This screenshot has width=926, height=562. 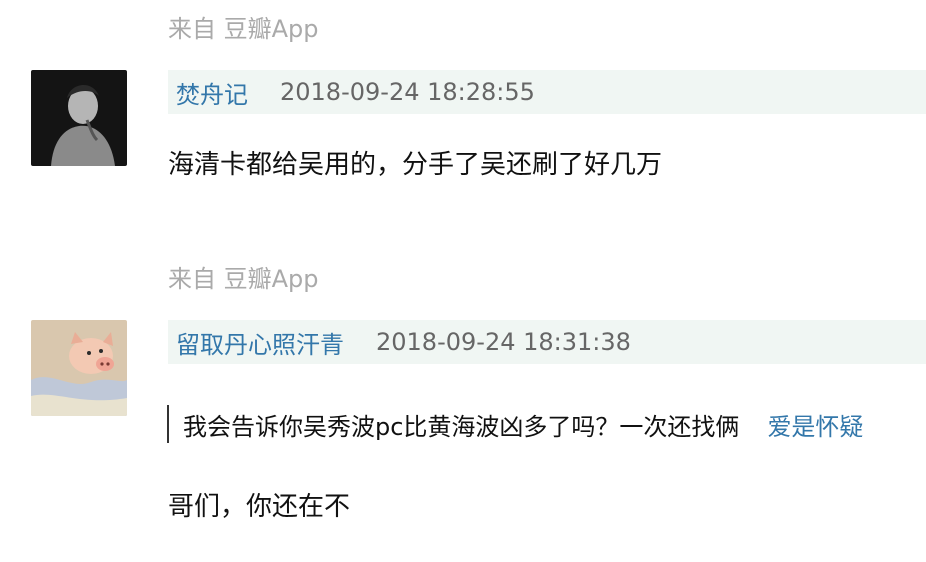 I want to click on quoted-reply: 我会告诉你吴秀波pc比黄海波凶多了吗？一次还找俩 爱是怀疑, so click(x=515, y=424).